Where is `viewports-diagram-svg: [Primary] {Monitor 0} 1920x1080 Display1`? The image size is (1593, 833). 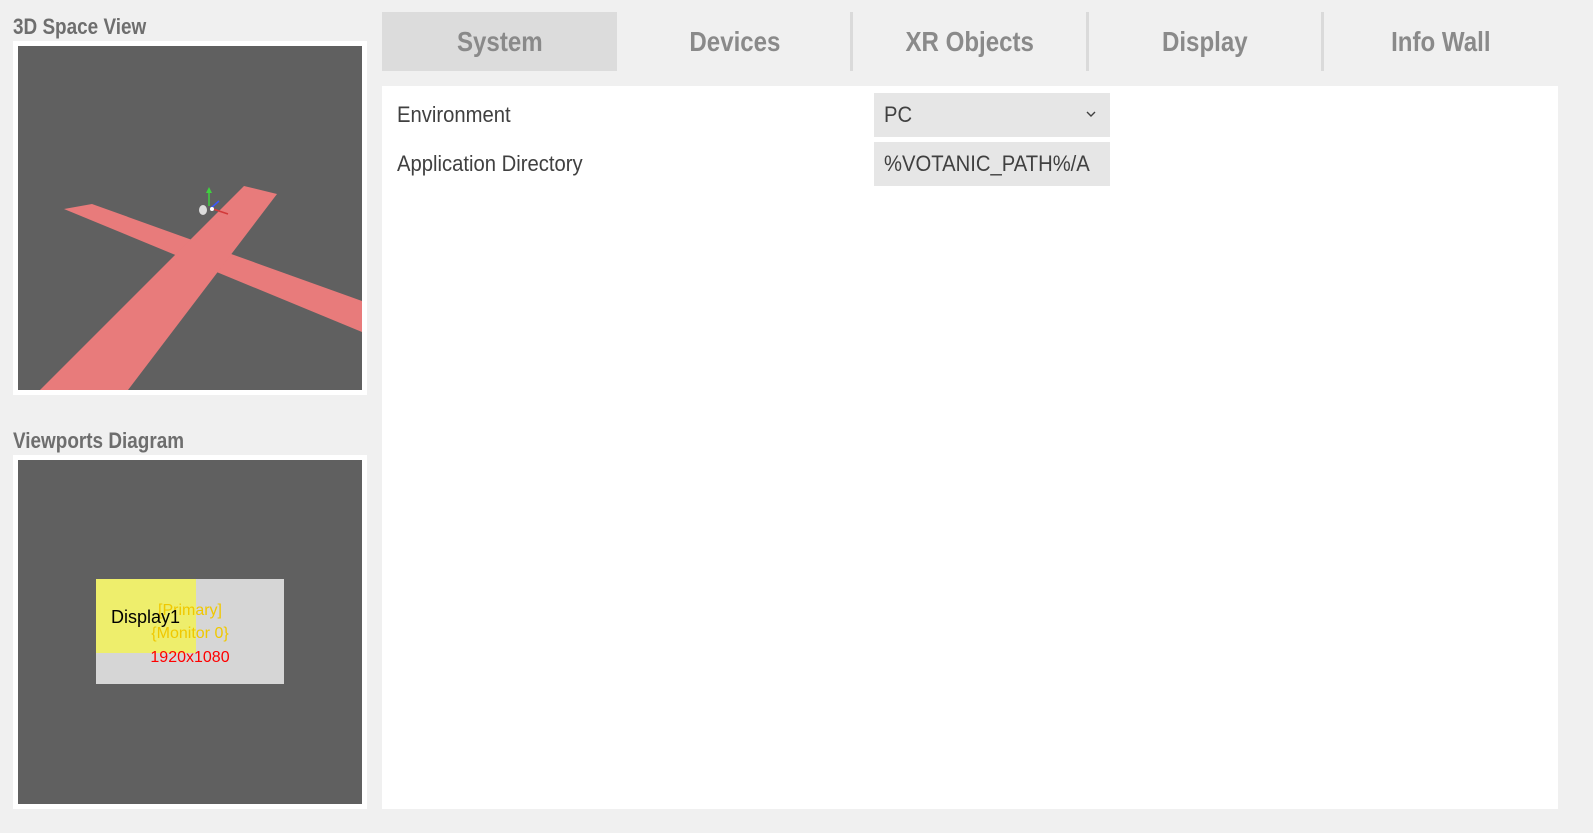
viewports-diagram-svg: [Primary] {Monitor 0} 1920x1080 Display1 is located at coordinates (190, 631).